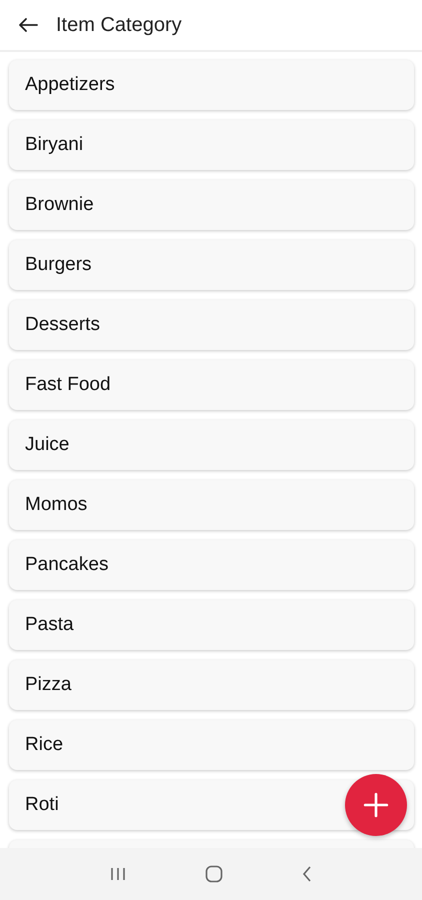  I want to click on category-item: Pizza, so click(211, 685).